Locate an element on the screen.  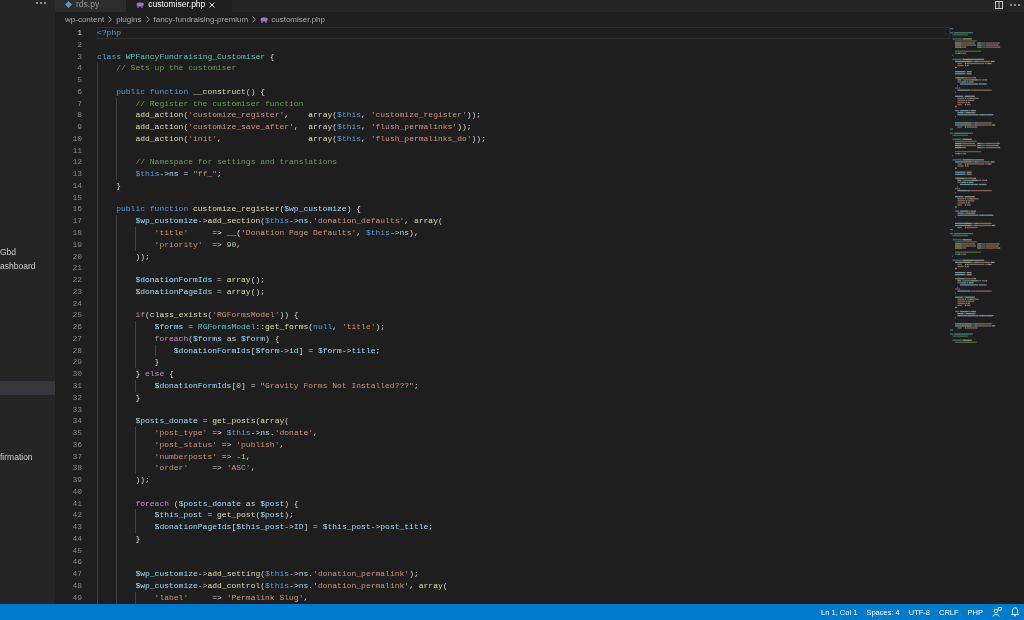
code-line: class WPFancyFundraising_Customiser { is located at coordinates (186, 56).